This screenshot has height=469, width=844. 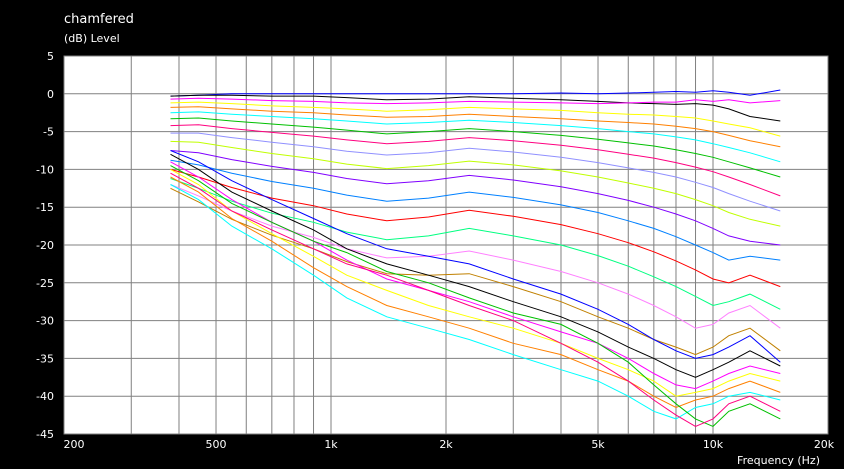 I want to click on y-tick-label: -20, so click(x=45, y=245).